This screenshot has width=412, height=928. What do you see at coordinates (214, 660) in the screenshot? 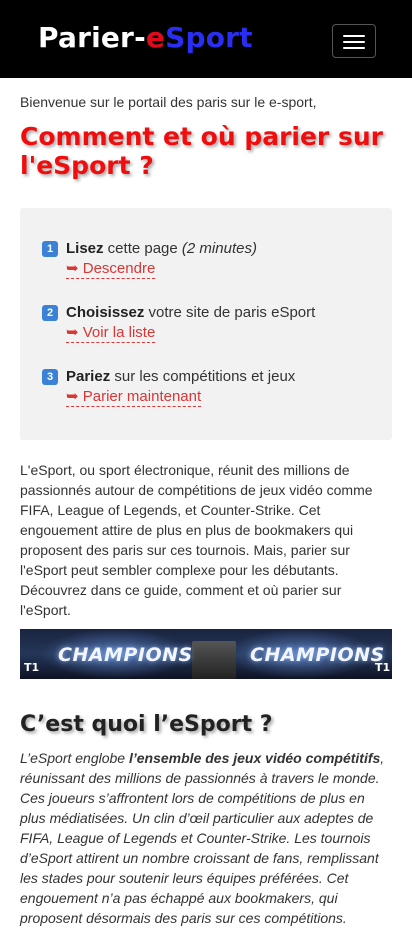
I see `banner-stage` at bounding box center [214, 660].